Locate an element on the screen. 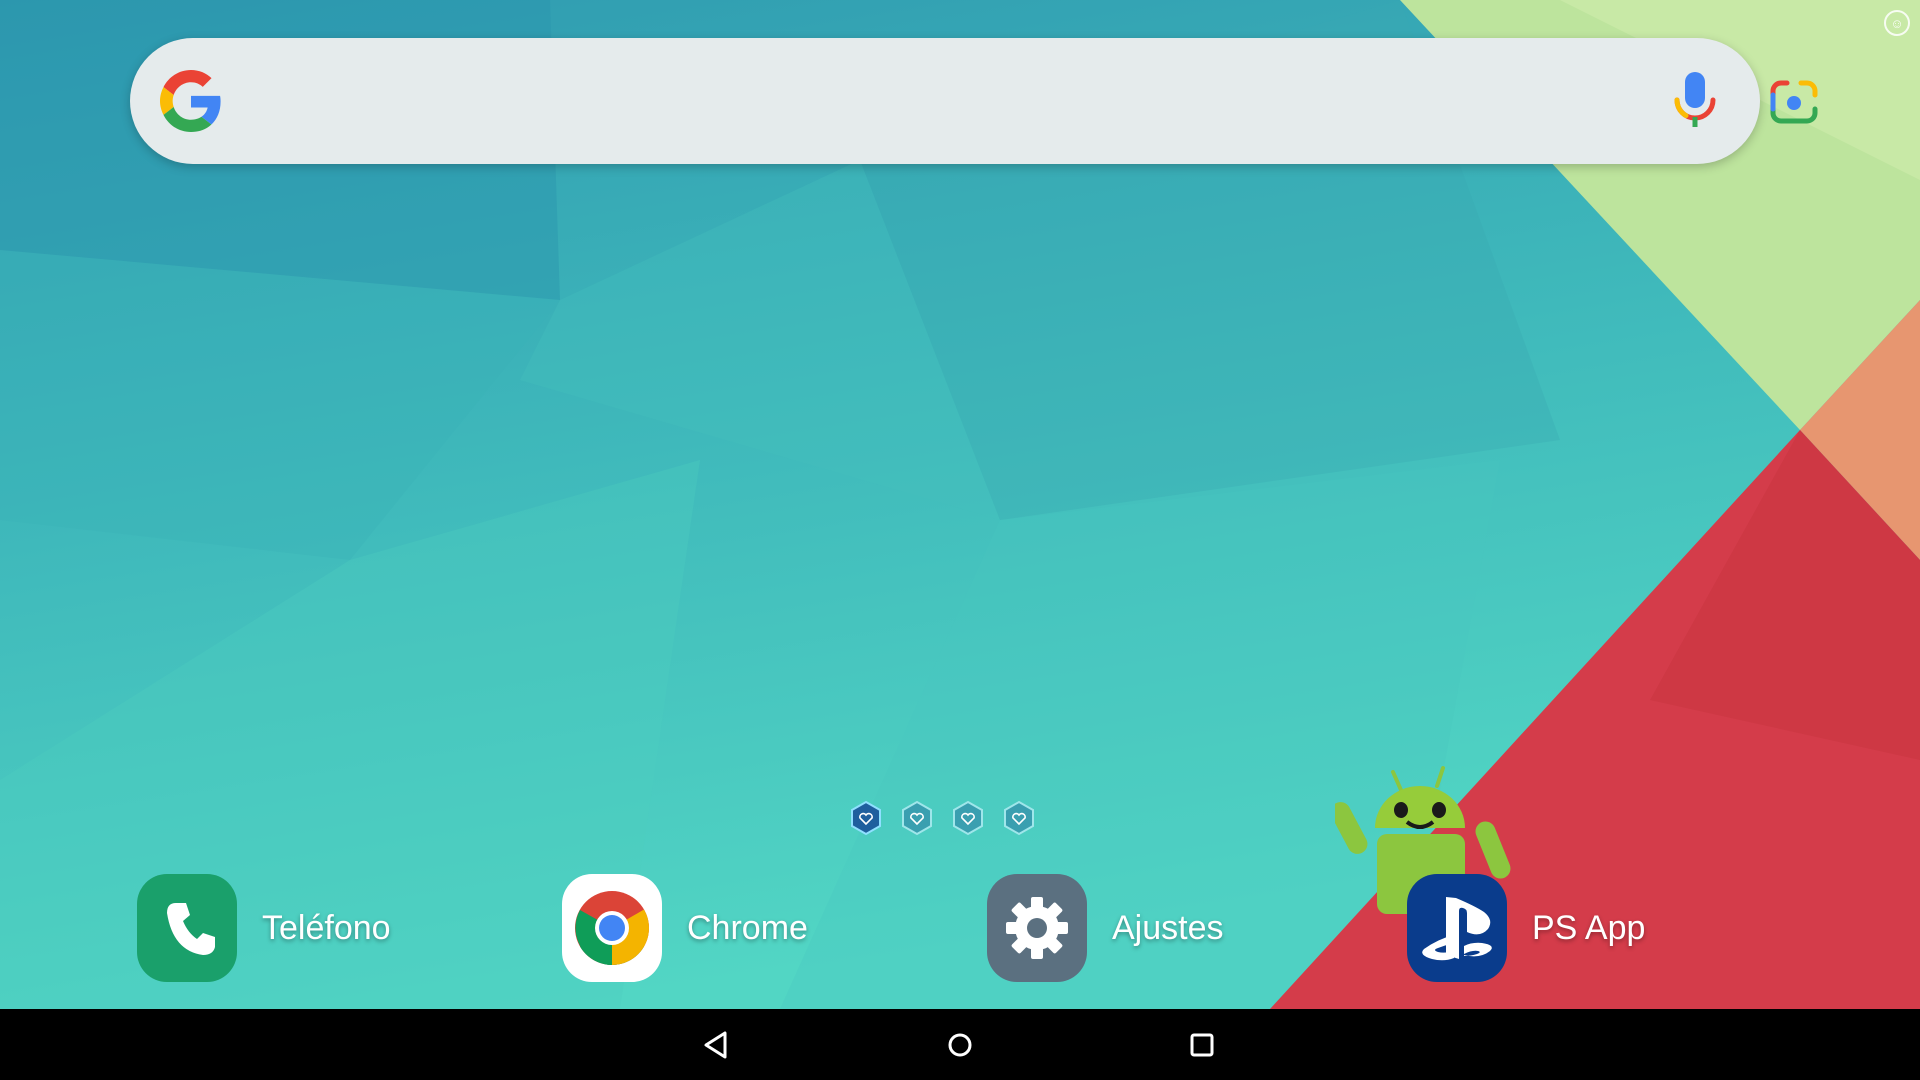  navigation-bar is located at coordinates (960, 1044).